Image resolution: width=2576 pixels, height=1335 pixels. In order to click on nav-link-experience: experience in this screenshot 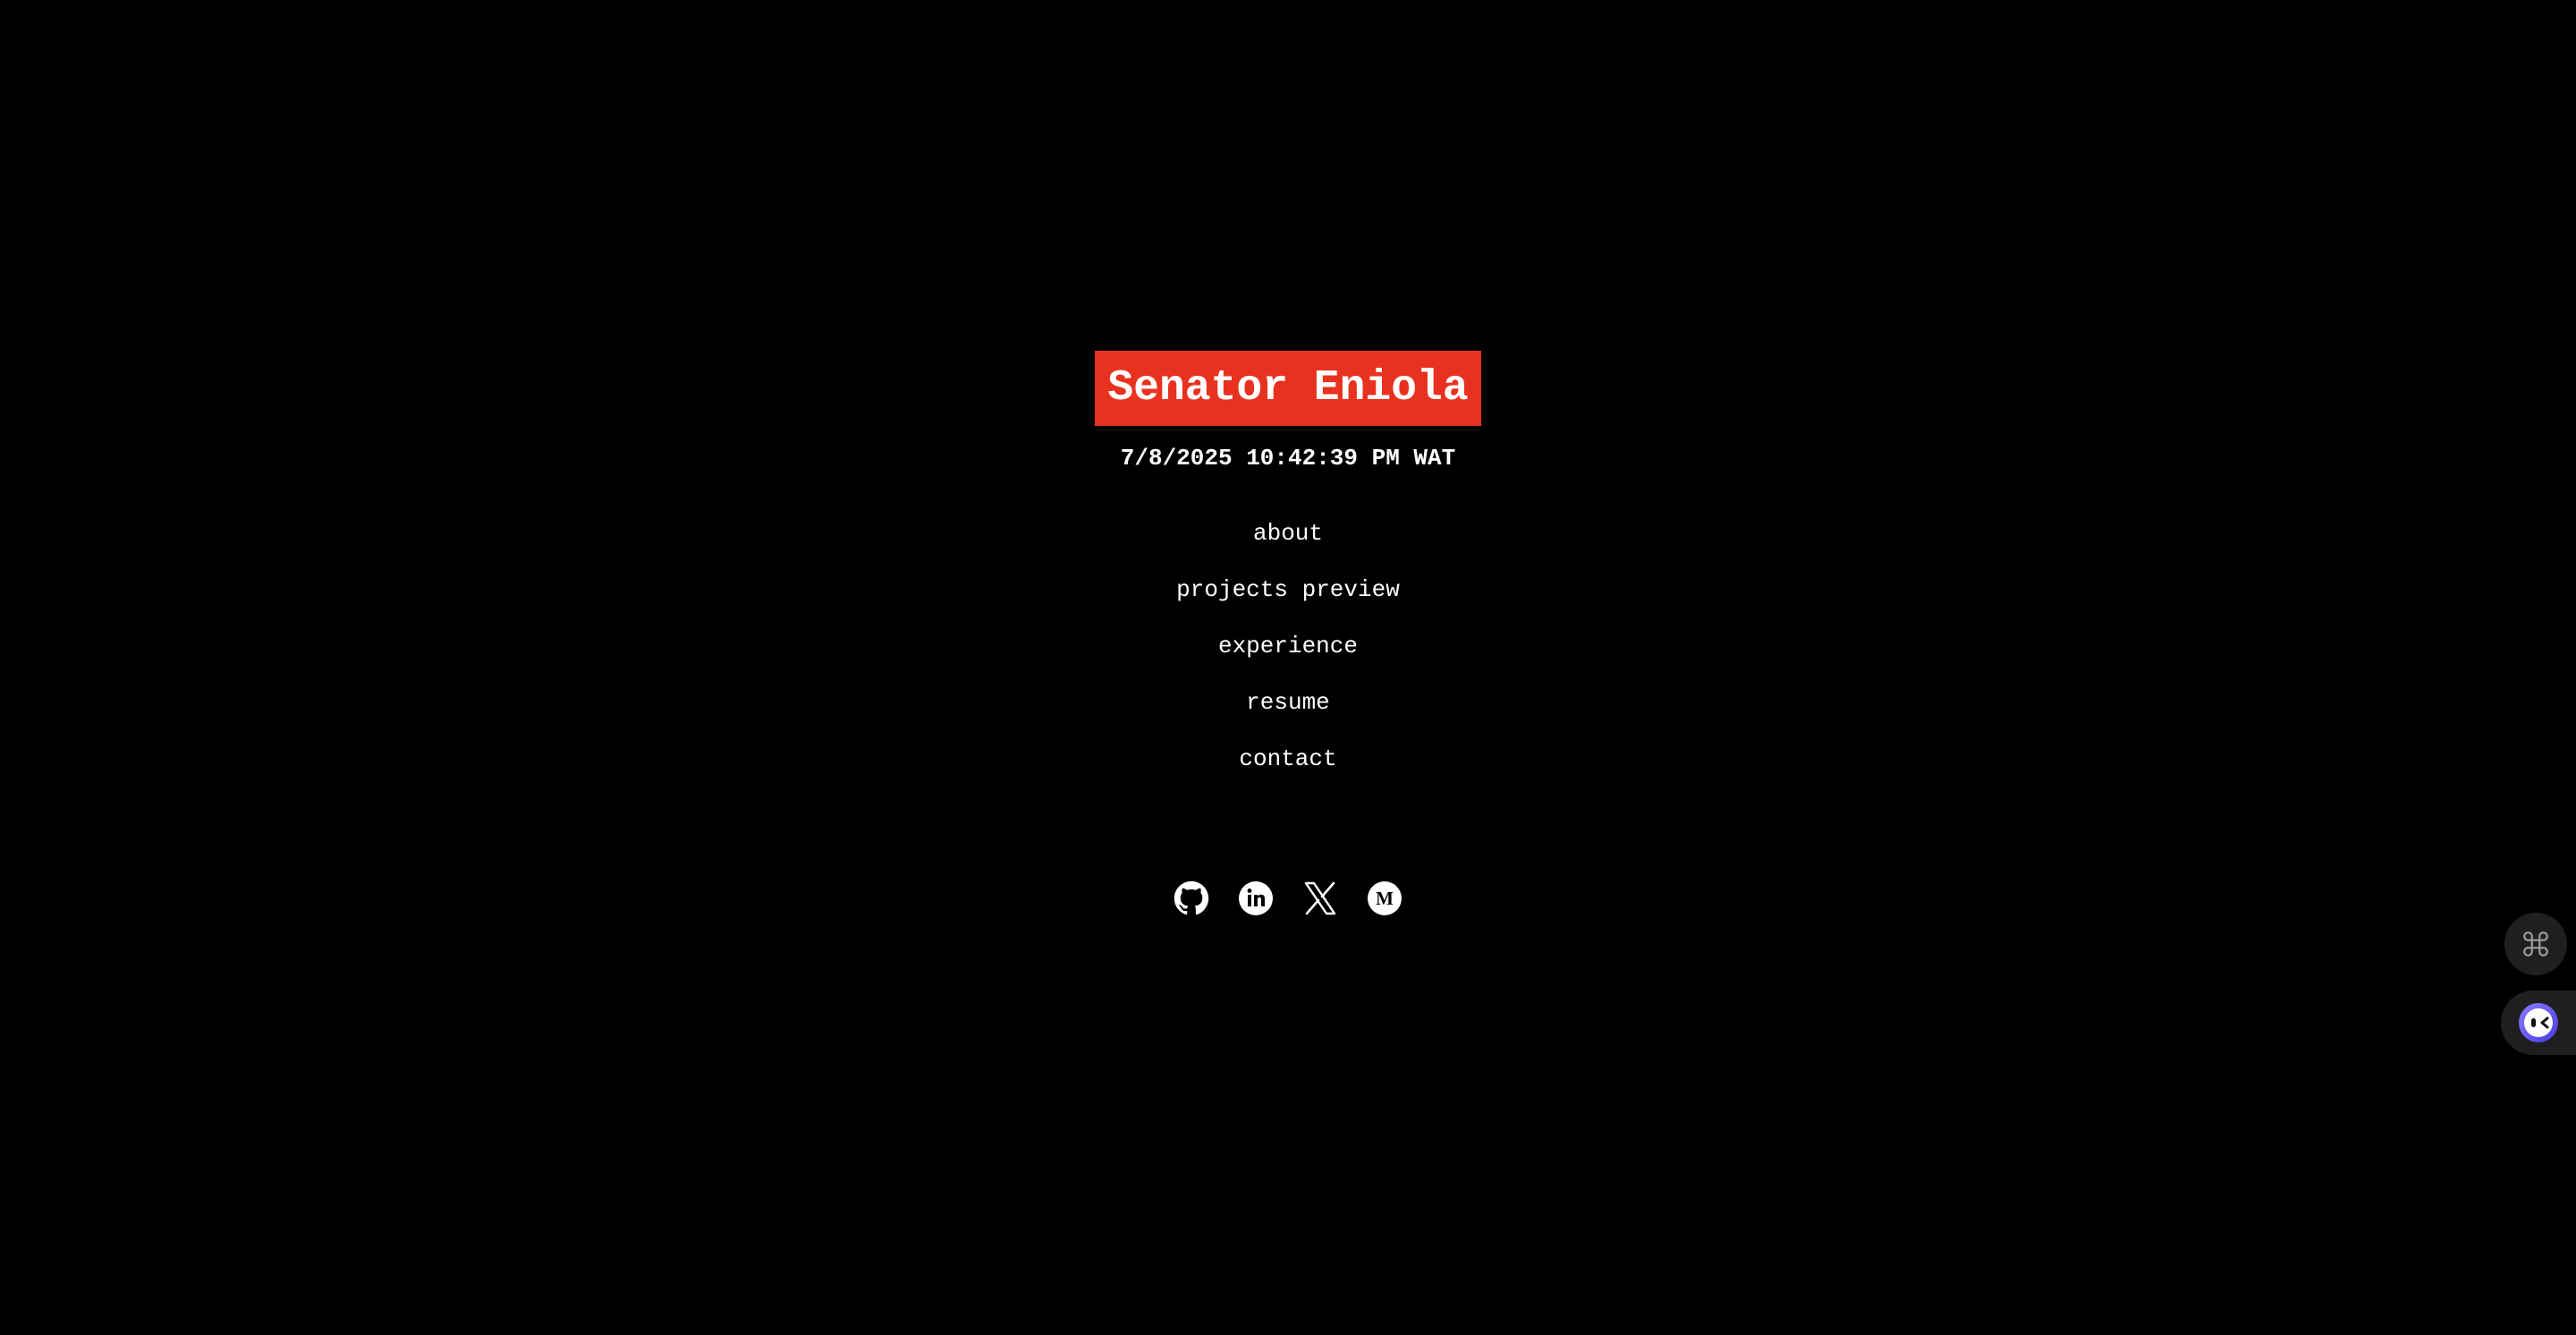, I will do `click(1288, 646)`.